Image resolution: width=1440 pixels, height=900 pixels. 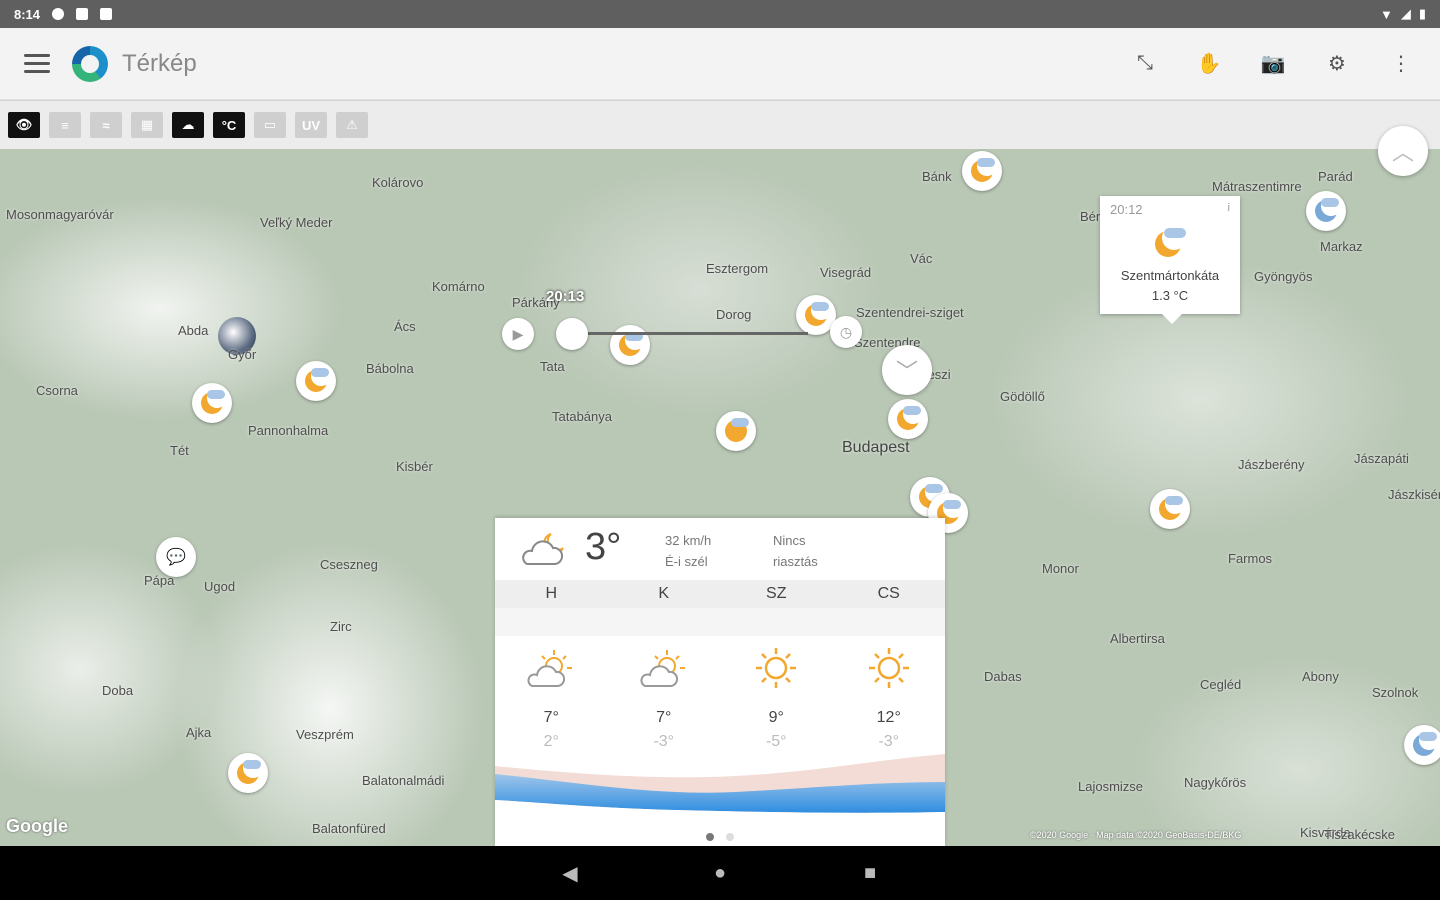 I want to click on layer-toggle-temperature: °C, so click(x=229, y=125).